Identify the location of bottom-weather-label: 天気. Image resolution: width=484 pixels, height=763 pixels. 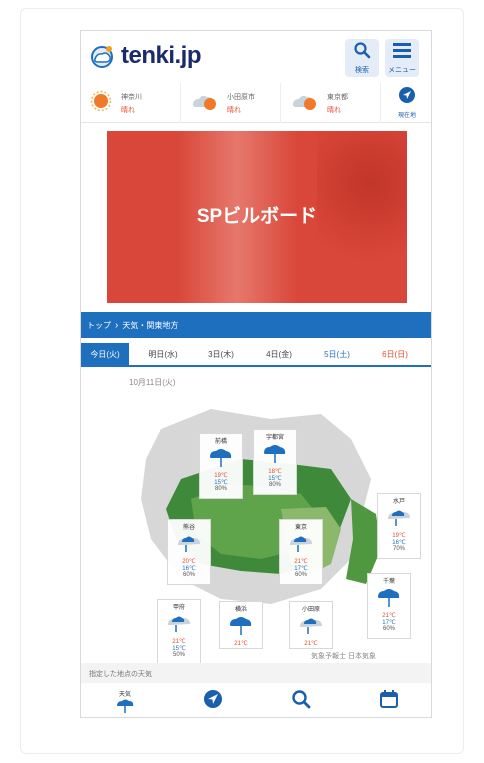
(124, 695).